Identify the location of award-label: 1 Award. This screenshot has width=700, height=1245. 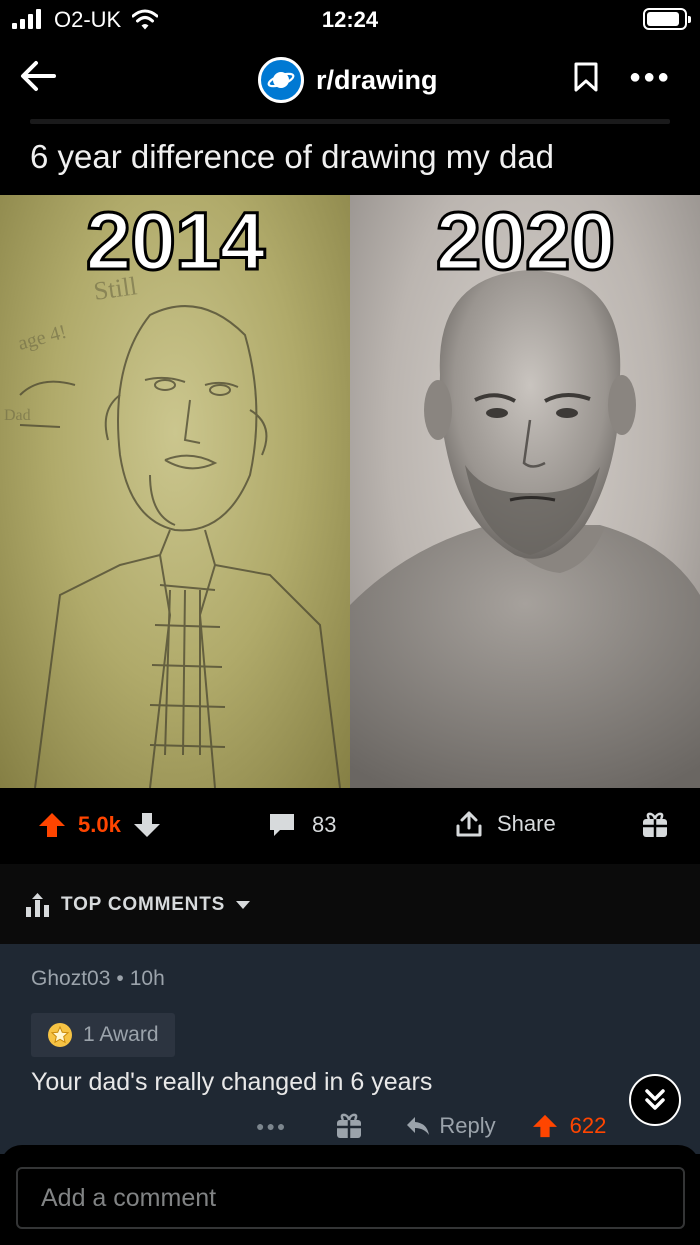
(121, 1034).